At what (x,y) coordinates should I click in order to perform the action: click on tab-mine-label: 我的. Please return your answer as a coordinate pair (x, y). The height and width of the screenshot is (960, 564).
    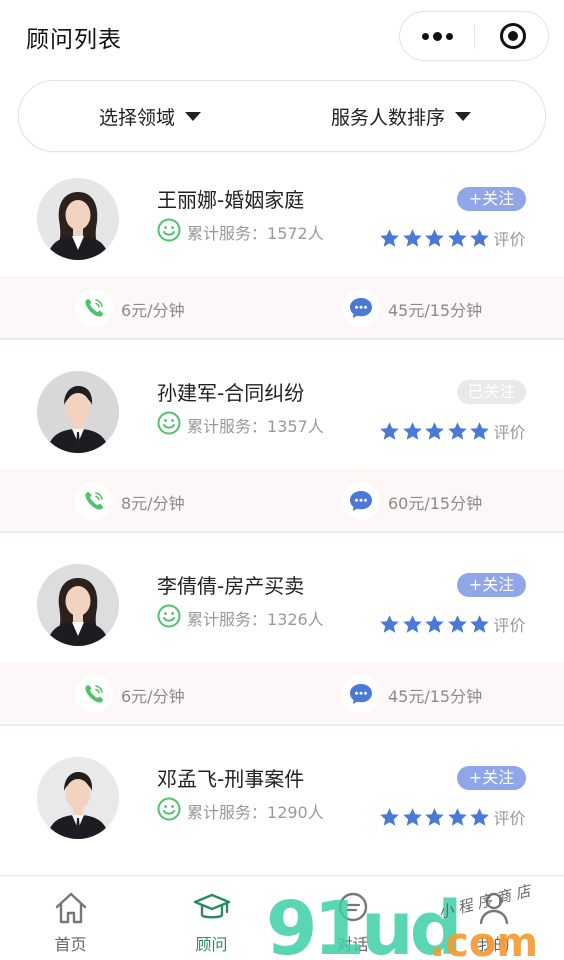
    Looking at the image, I should click on (493, 944).